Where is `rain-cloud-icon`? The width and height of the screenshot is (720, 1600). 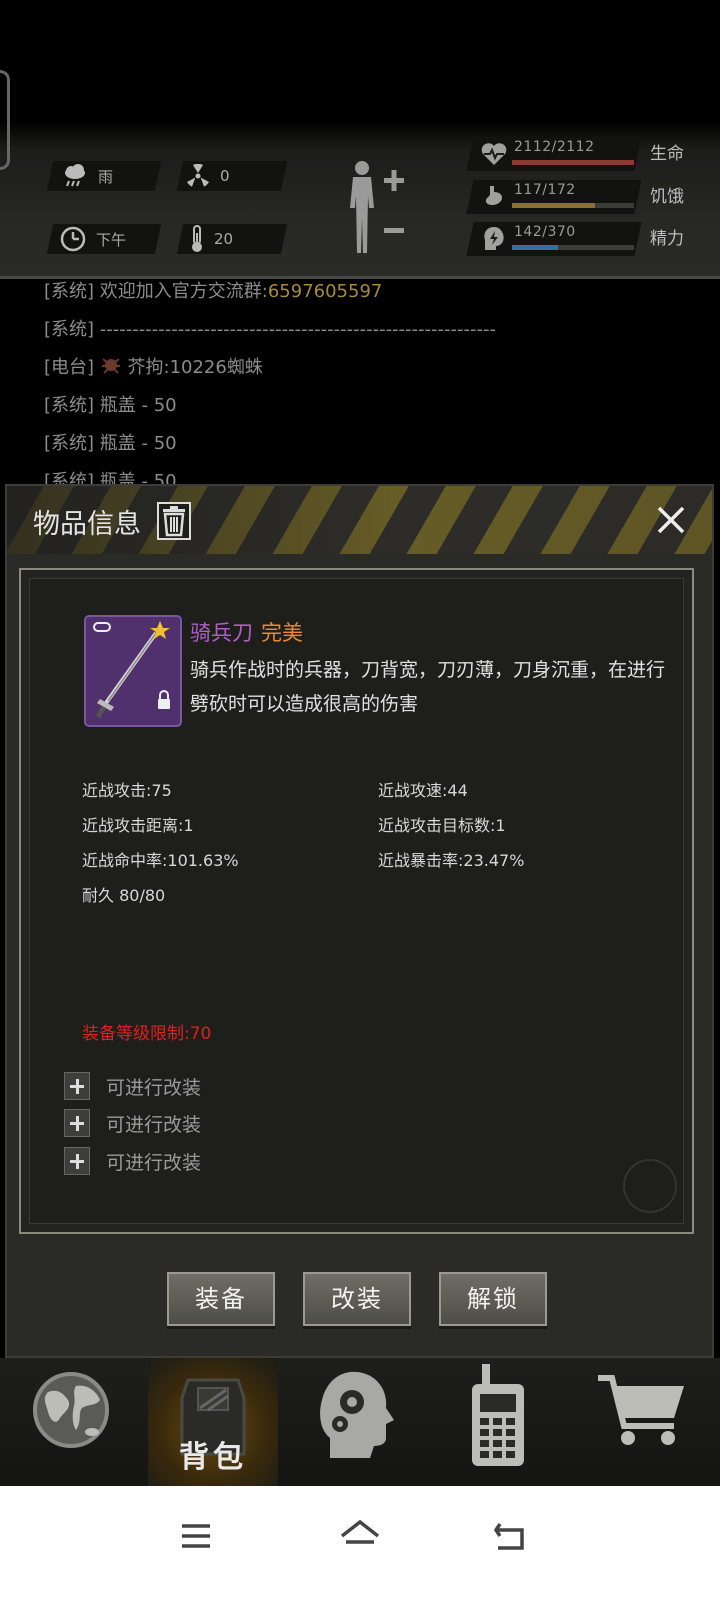 rain-cloud-icon is located at coordinates (75, 175).